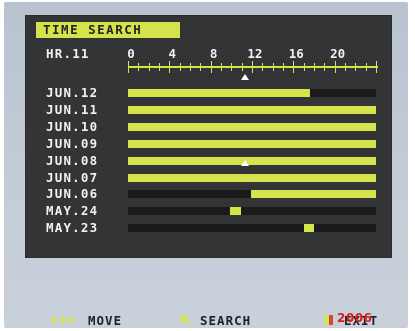 This screenshot has width=415, height=331. Describe the element at coordinates (296, 53) in the screenshot. I see `hour-tick-label: 16` at that location.